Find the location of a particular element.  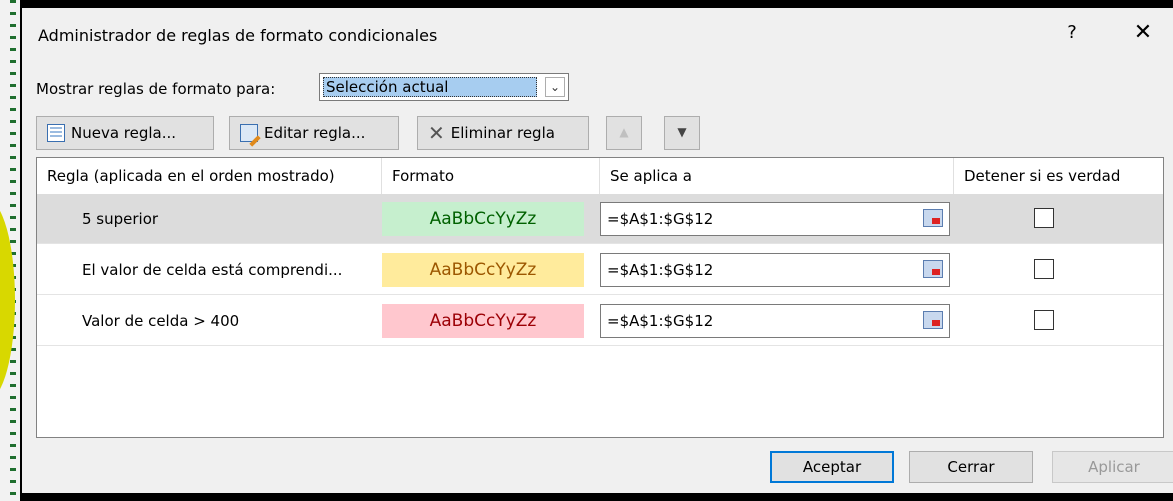

close-button: Cerrar is located at coordinates (971, 467).